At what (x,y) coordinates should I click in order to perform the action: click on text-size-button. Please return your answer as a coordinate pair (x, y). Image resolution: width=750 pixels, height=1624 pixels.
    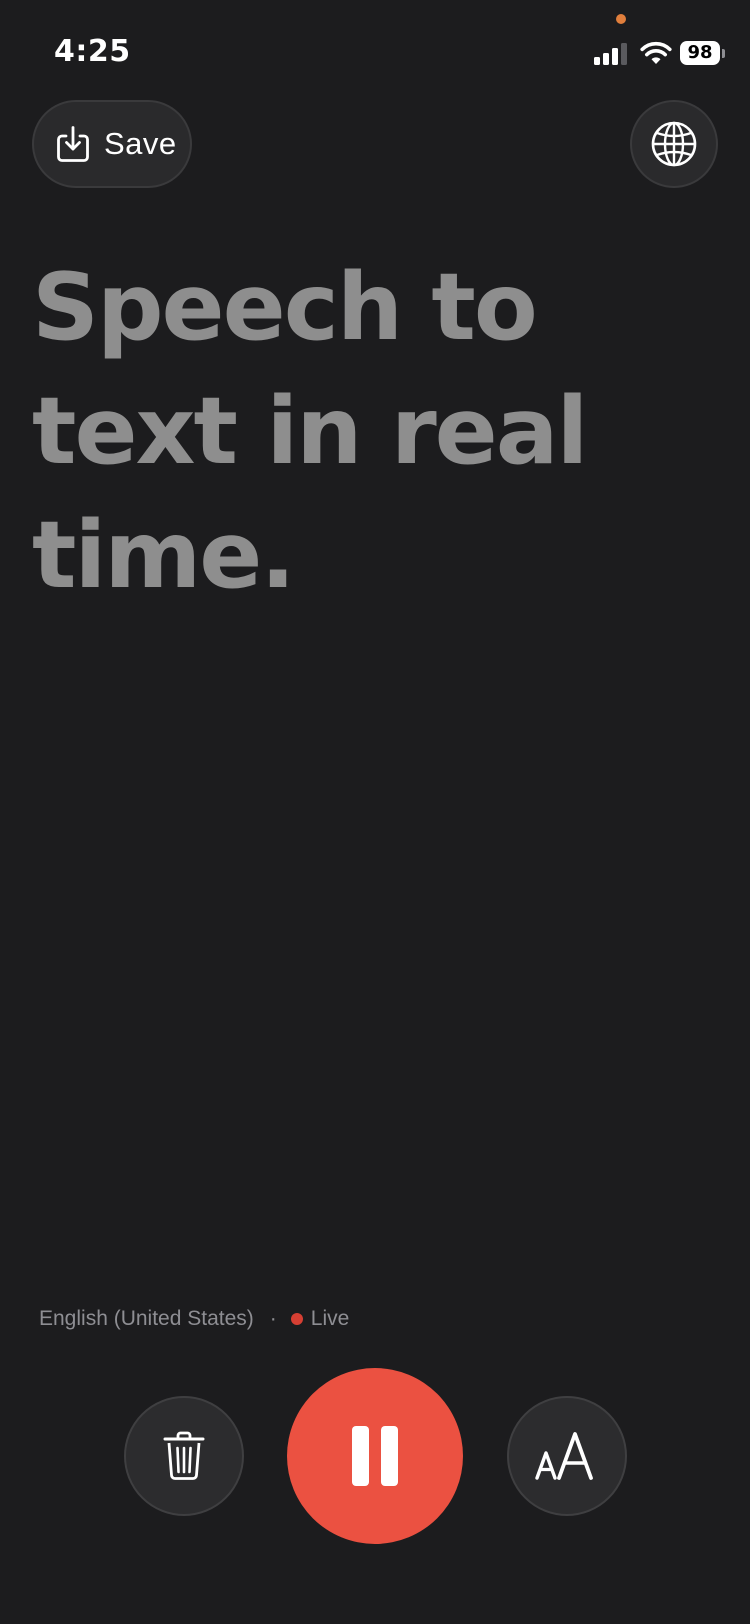
    Looking at the image, I should click on (567, 1456).